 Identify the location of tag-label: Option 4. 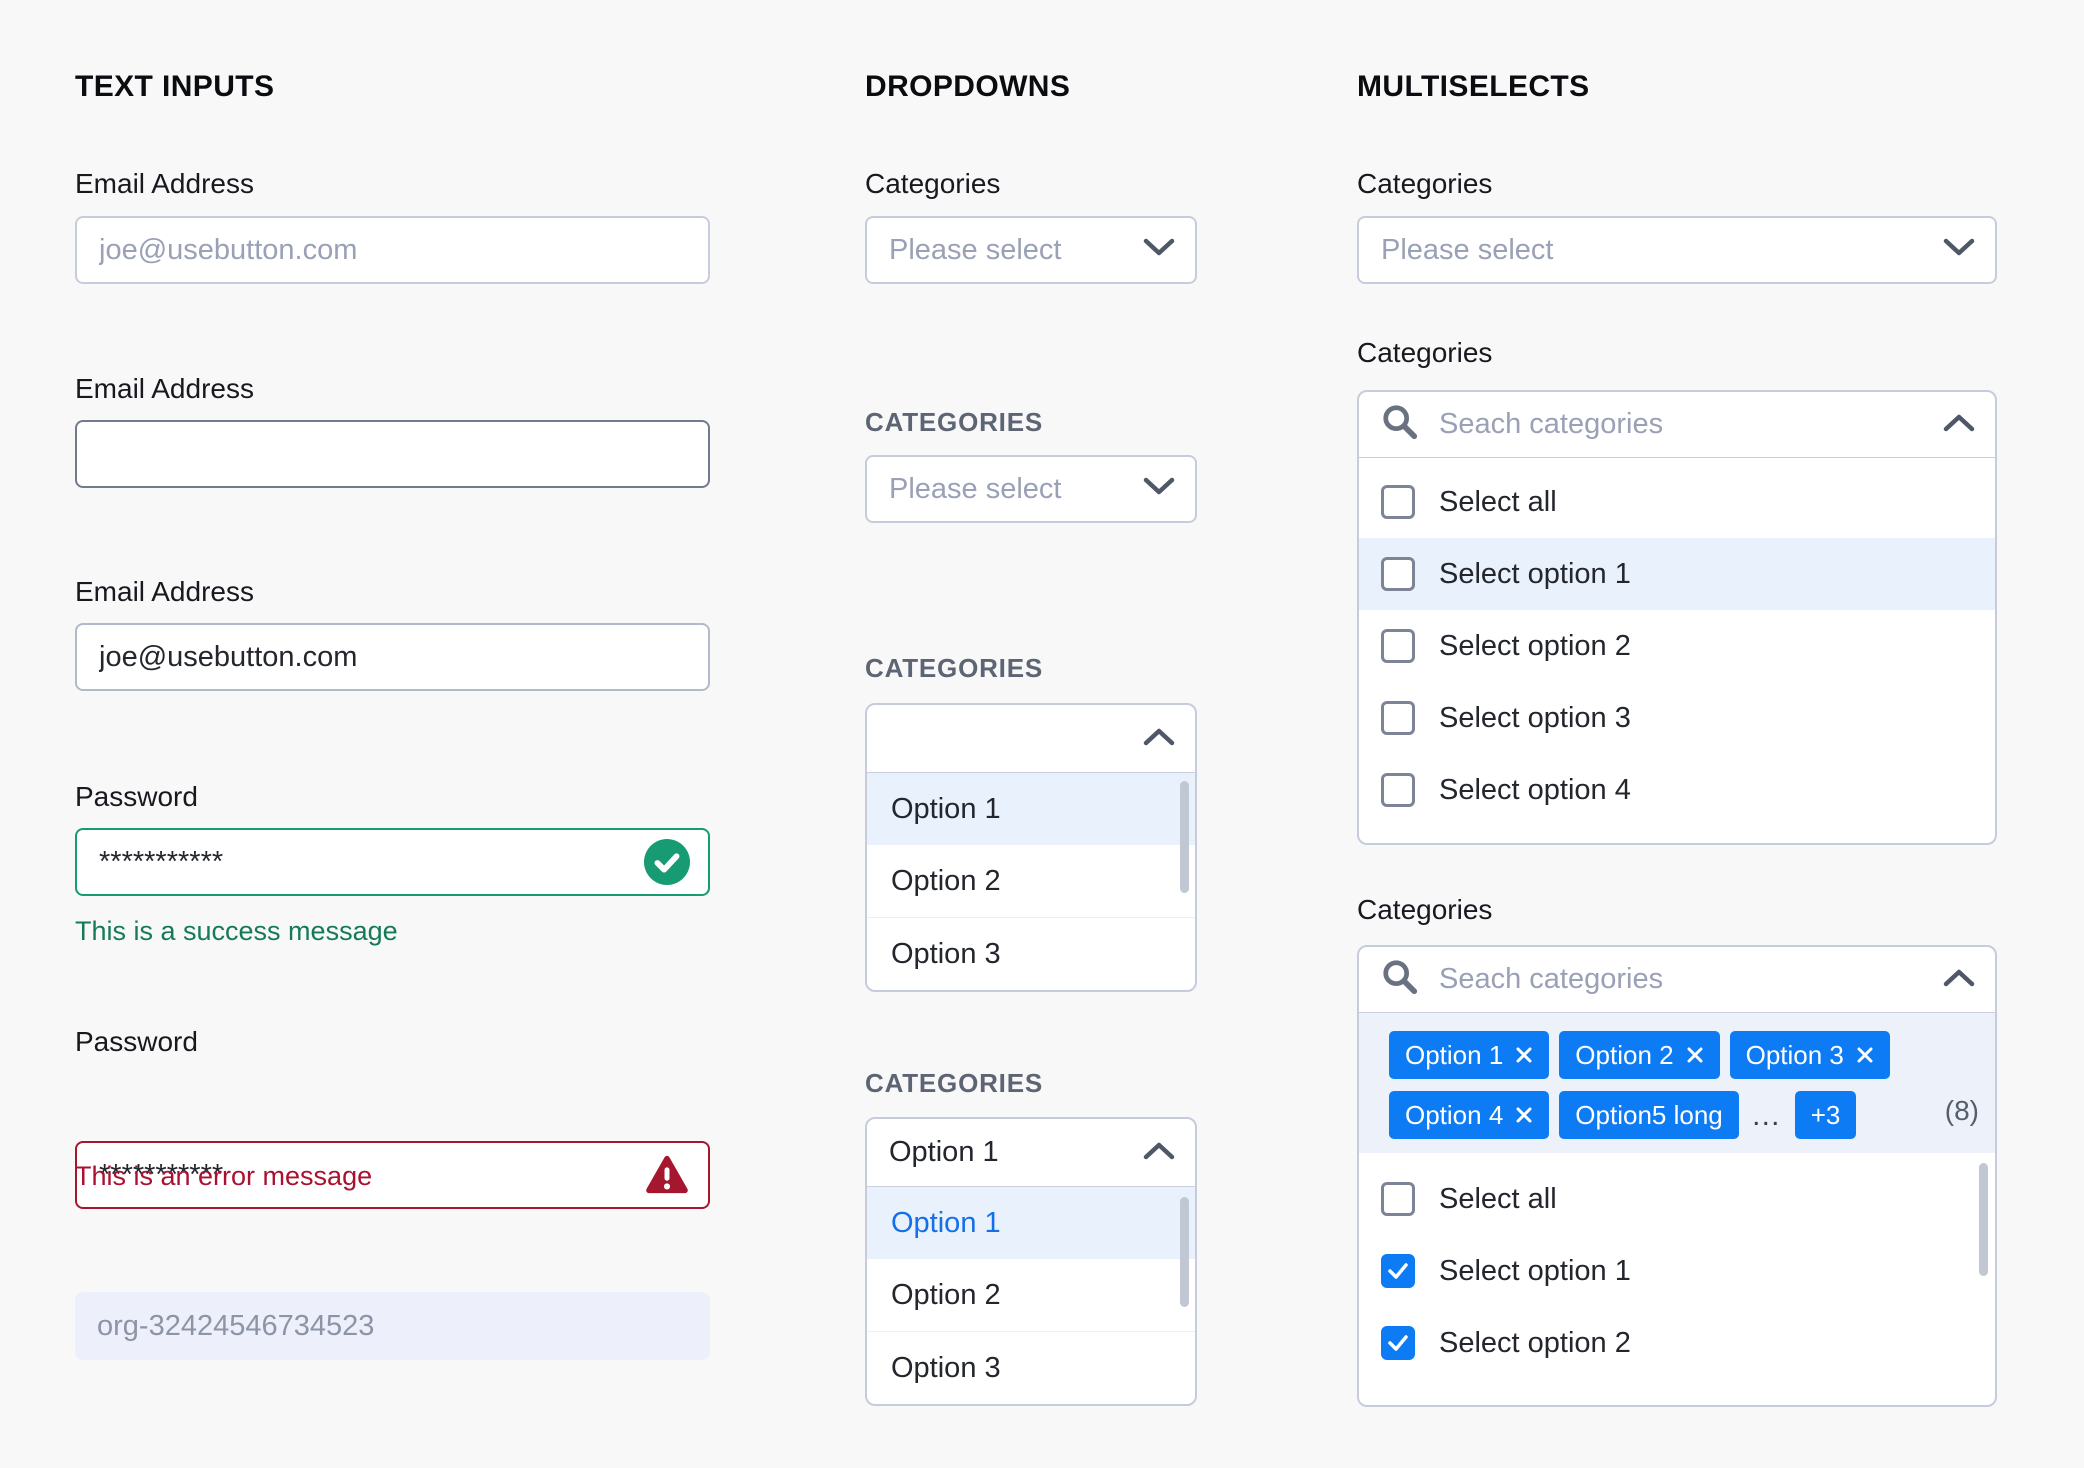
(1454, 1114).